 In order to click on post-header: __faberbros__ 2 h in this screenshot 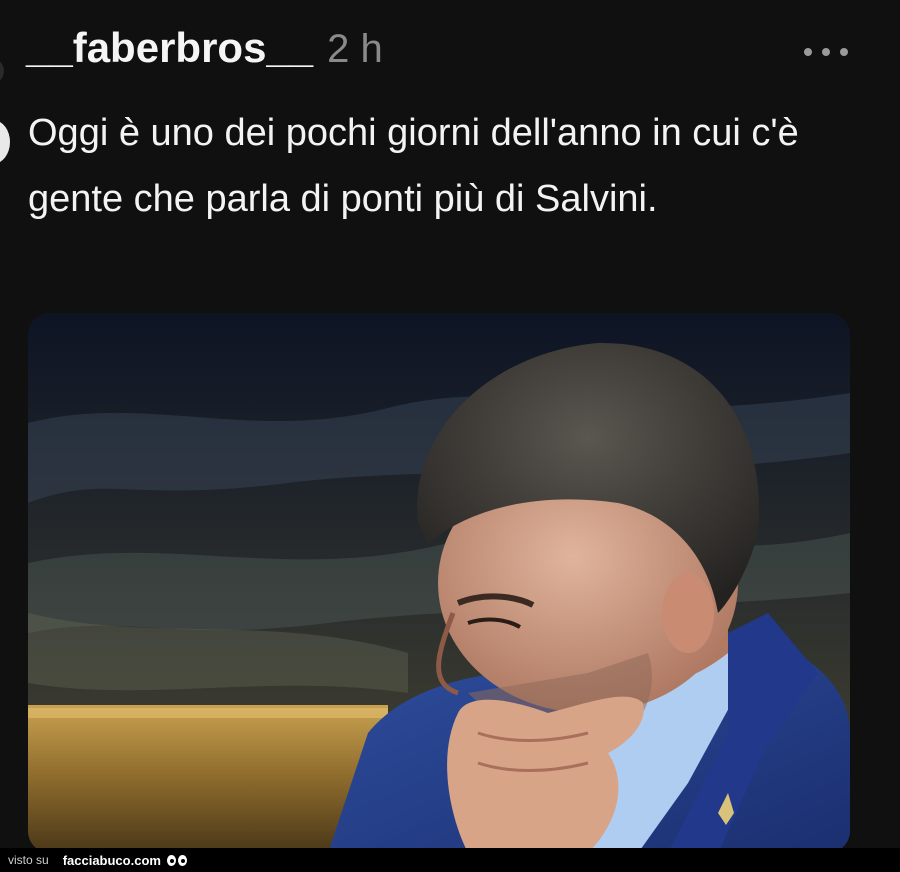, I will do `click(204, 54)`.